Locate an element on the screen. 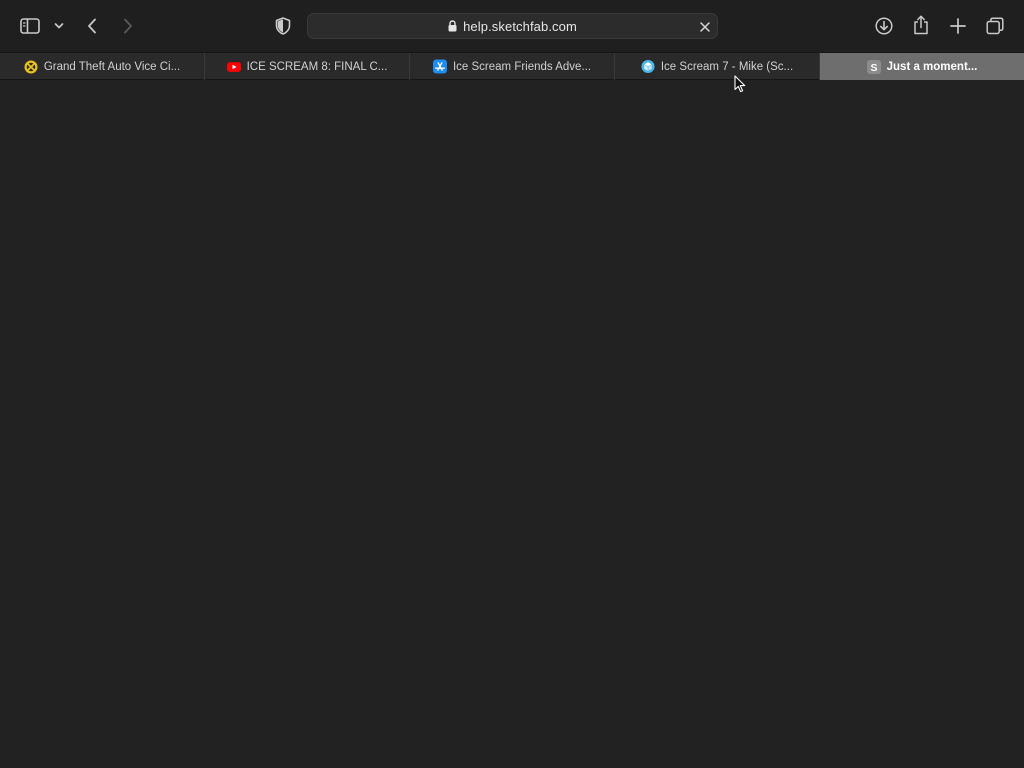 The height and width of the screenshot is (768, 1024). address-url: help.sketchfab.com is located at coordinates (520, 26).